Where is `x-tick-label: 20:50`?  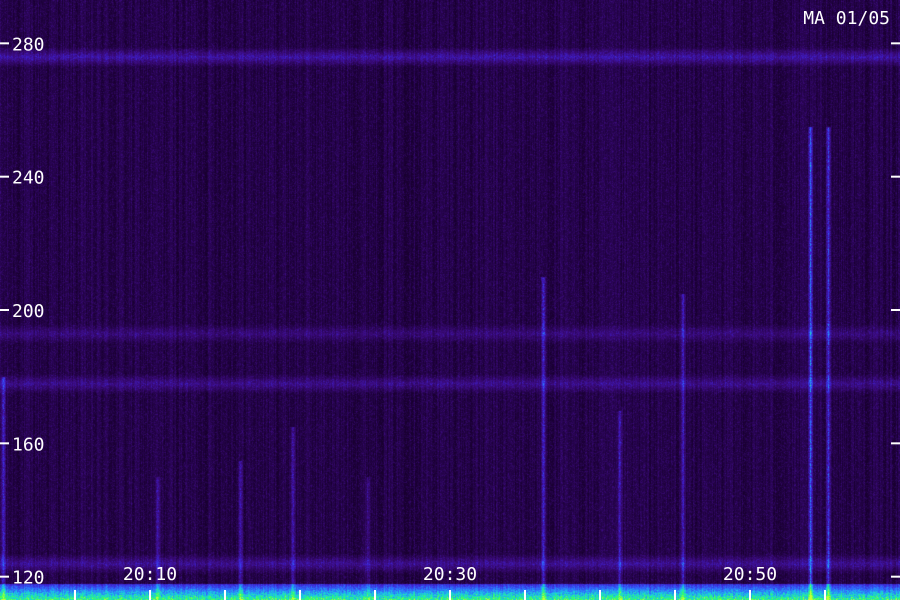 x-tick-label: 20:50 is located at coordinates (750, 574).